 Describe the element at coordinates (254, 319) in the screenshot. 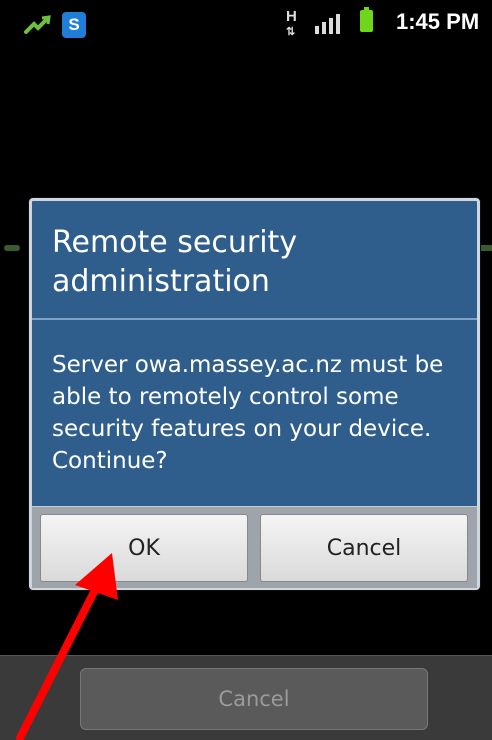

I see `dialog-divider` at that location.